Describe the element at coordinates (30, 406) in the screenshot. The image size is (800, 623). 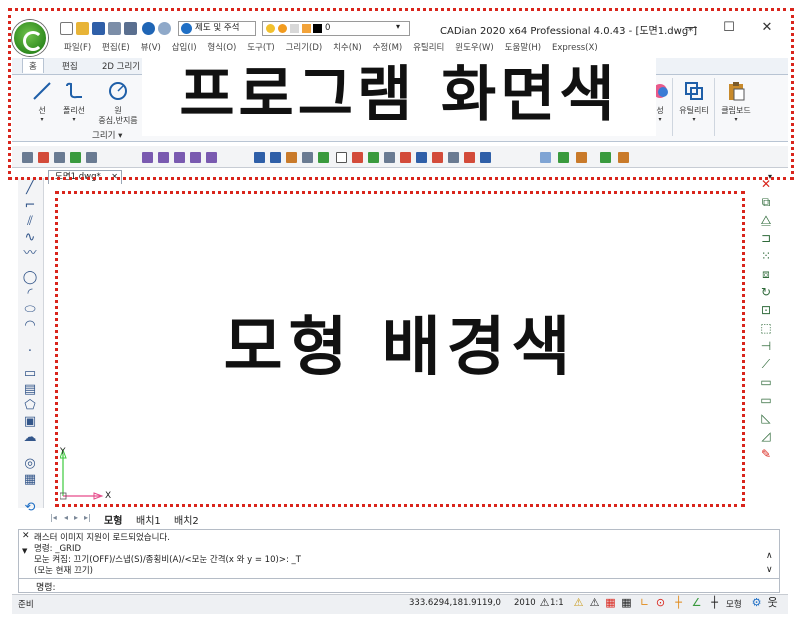
I see `polygon-icon: ⬠` at that location.